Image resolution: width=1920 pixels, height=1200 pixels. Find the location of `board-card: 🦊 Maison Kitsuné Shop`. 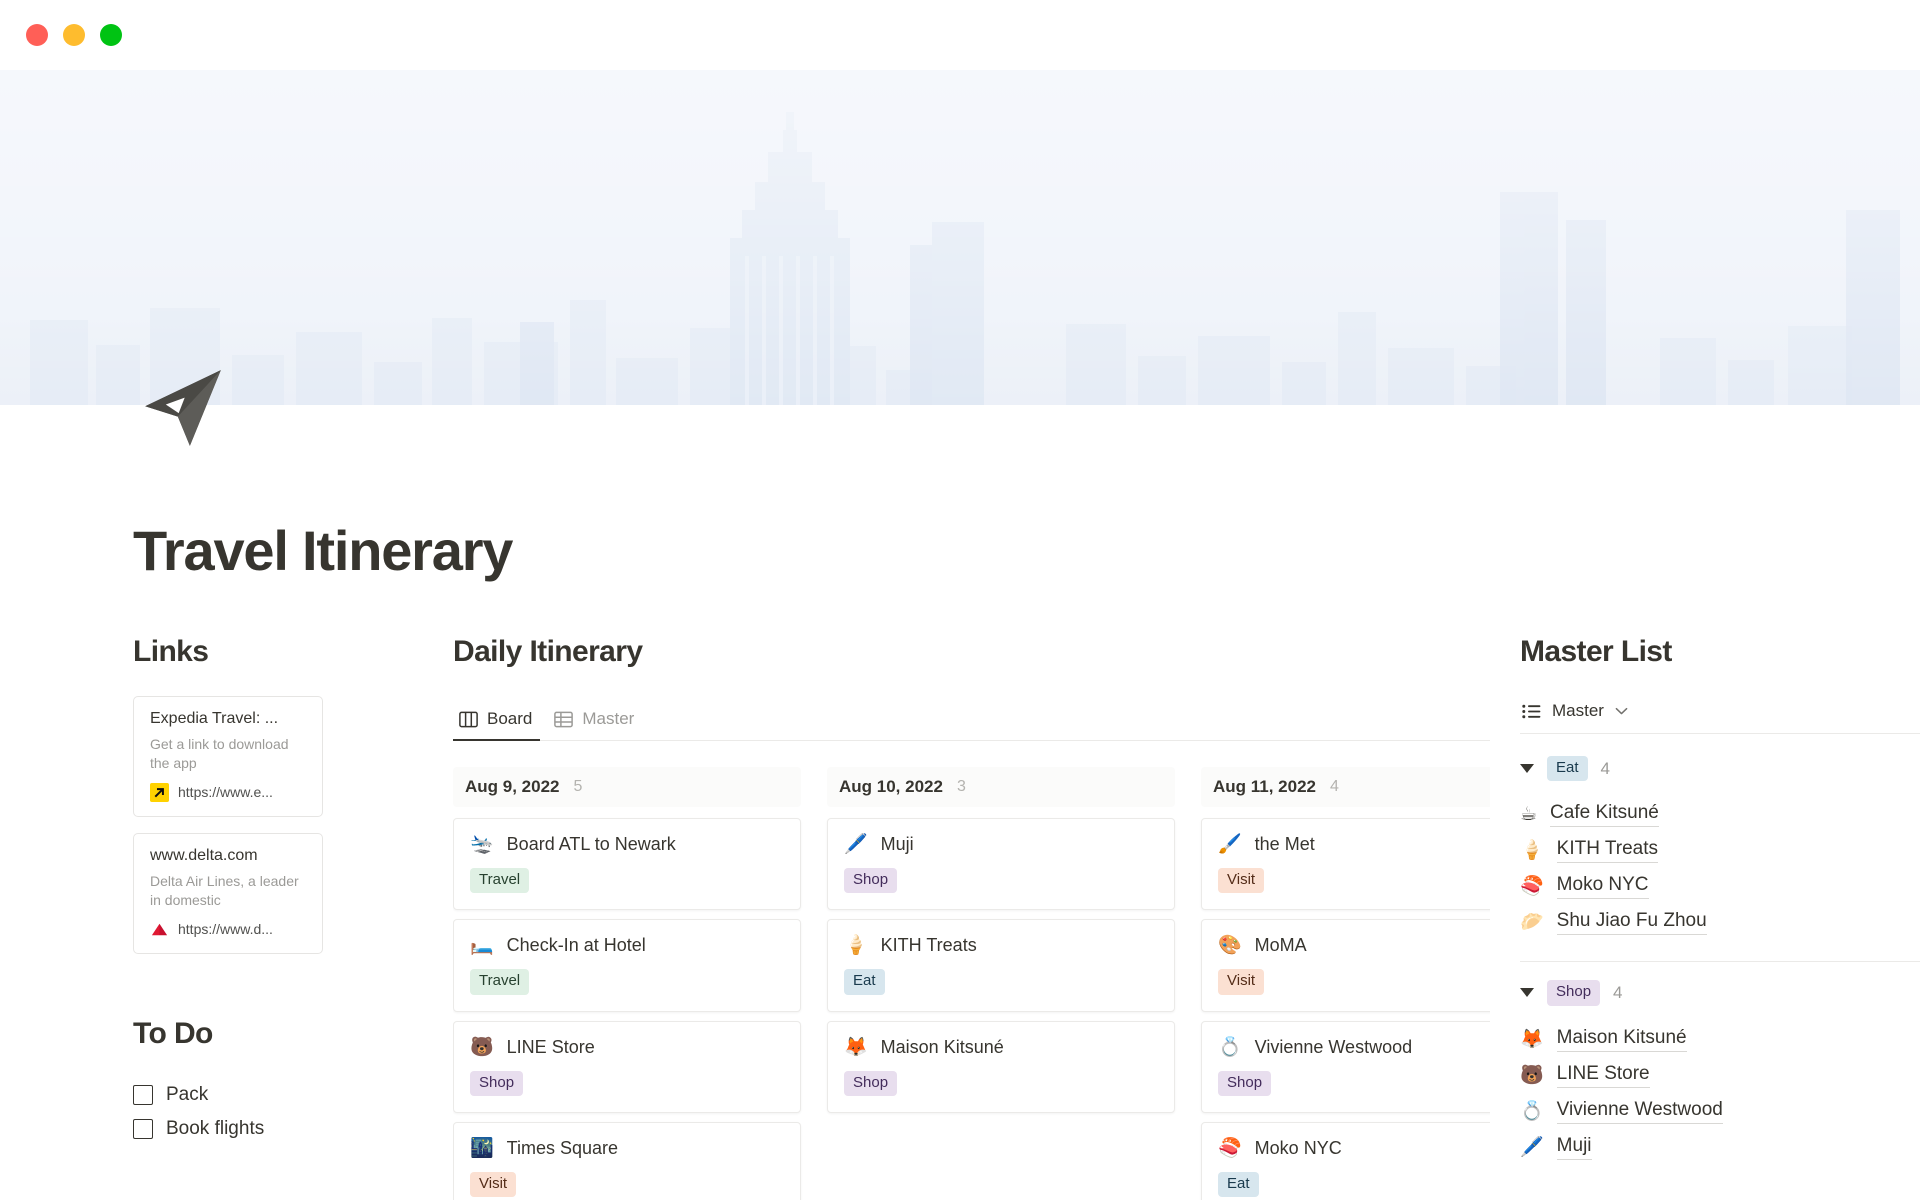

board-card: 🦊 Maison Kitsuné Shop is located at coordinates (1001, 1066).